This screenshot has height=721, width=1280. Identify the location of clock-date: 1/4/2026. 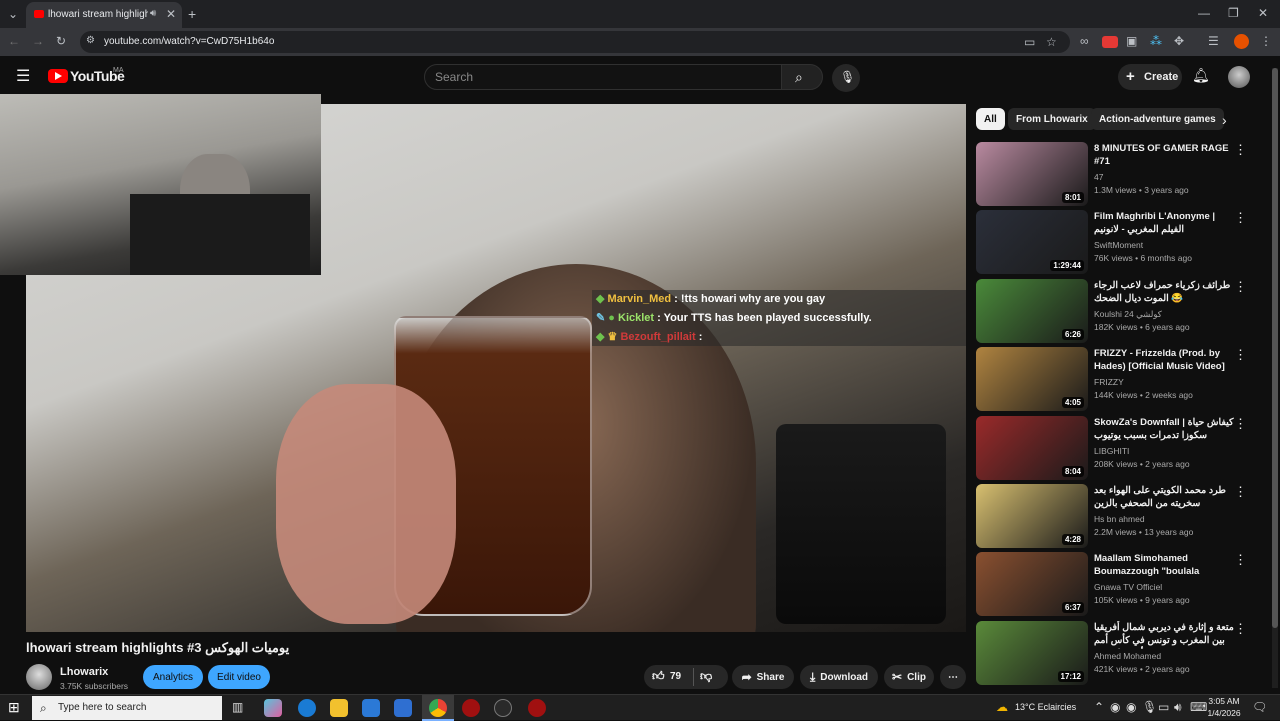
(1224, 713).